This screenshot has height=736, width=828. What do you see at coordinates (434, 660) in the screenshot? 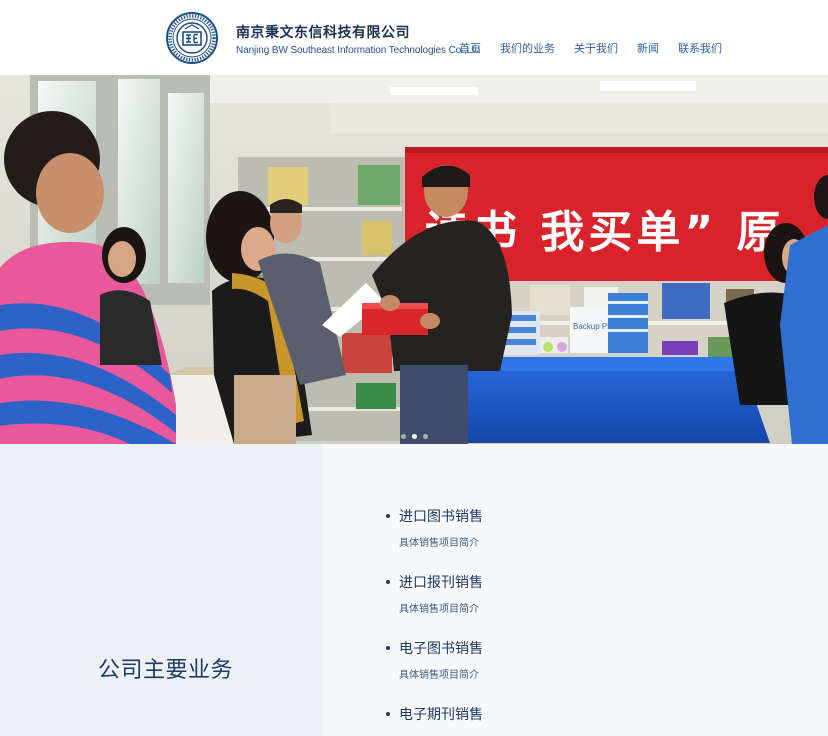
I see `business-item: 电子图书销售 具体销售项目简介` at bounding box center [434, 660].